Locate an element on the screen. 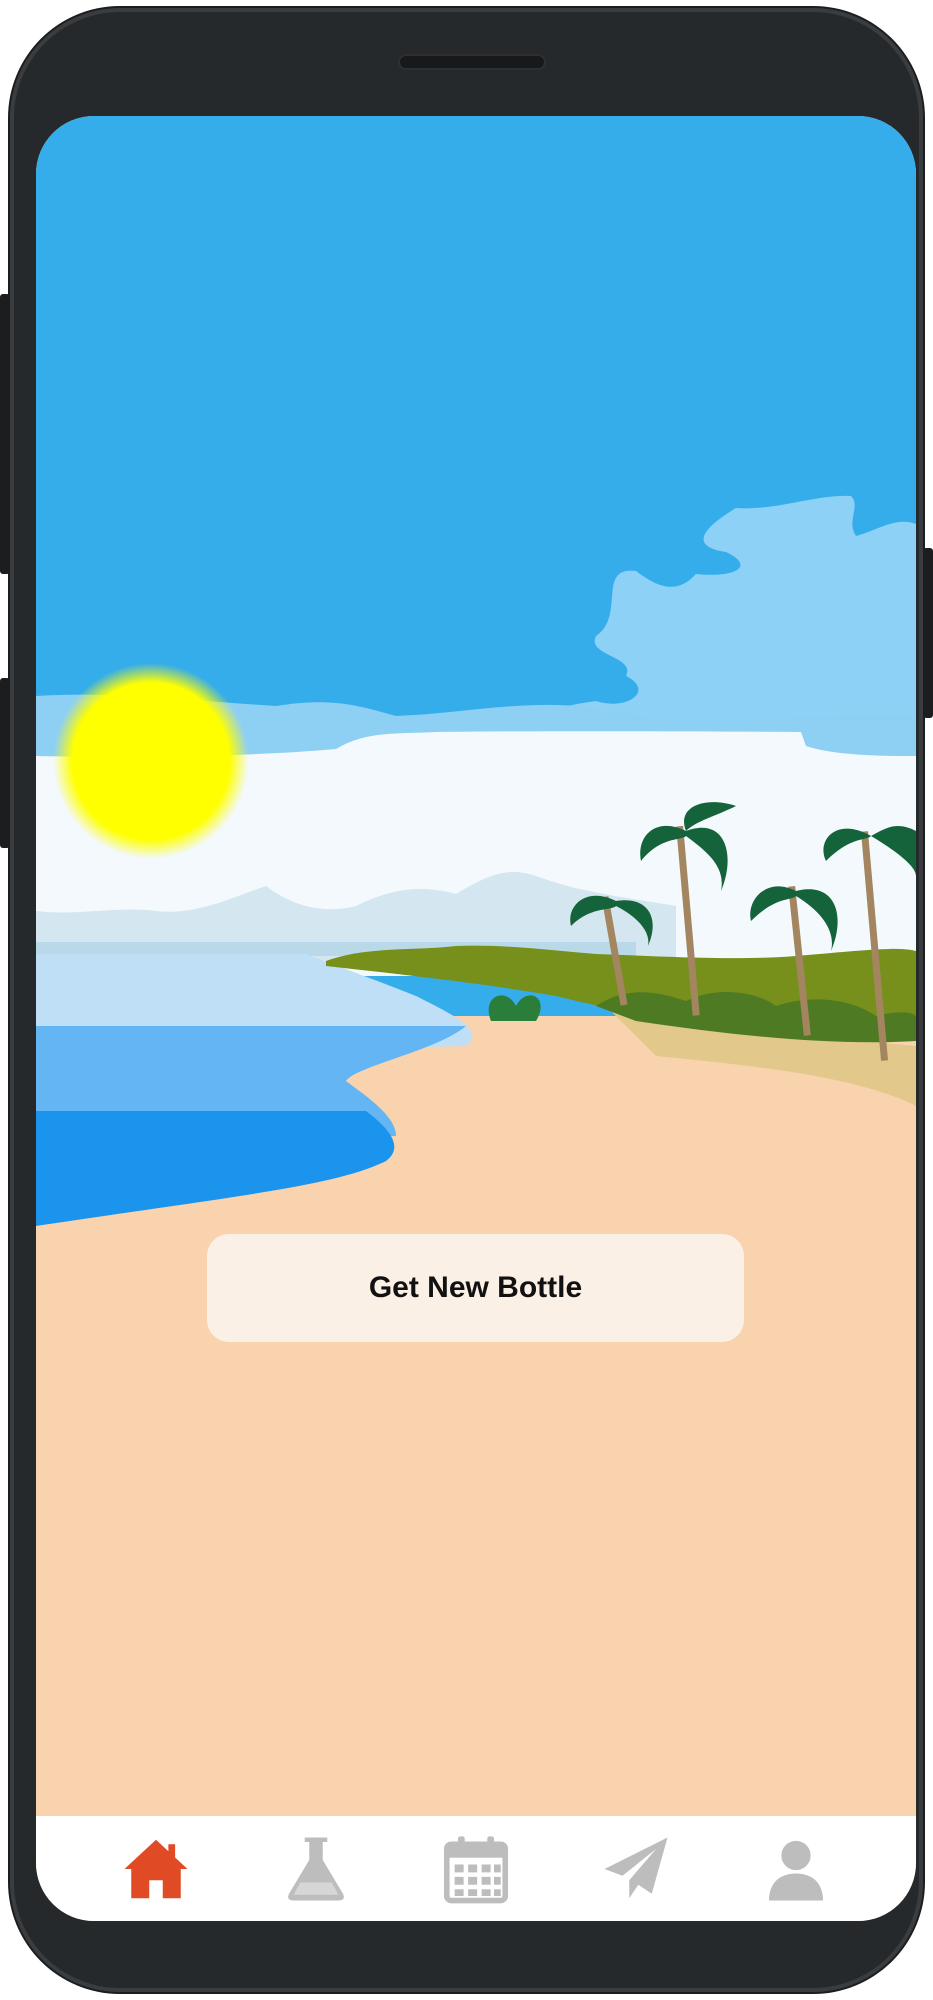 Image resolution: width=933 pixels, height=2000 pixels. get-new-bottle-button: Get New Bottle is located at coordinates (475, 1288).